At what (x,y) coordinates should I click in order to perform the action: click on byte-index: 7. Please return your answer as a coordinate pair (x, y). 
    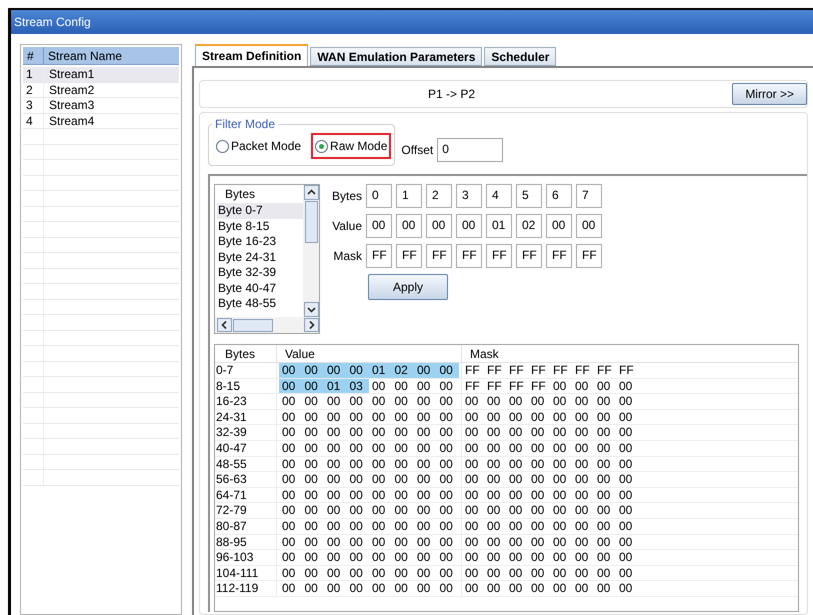
    Looking at the image, I should click on (589, 196).